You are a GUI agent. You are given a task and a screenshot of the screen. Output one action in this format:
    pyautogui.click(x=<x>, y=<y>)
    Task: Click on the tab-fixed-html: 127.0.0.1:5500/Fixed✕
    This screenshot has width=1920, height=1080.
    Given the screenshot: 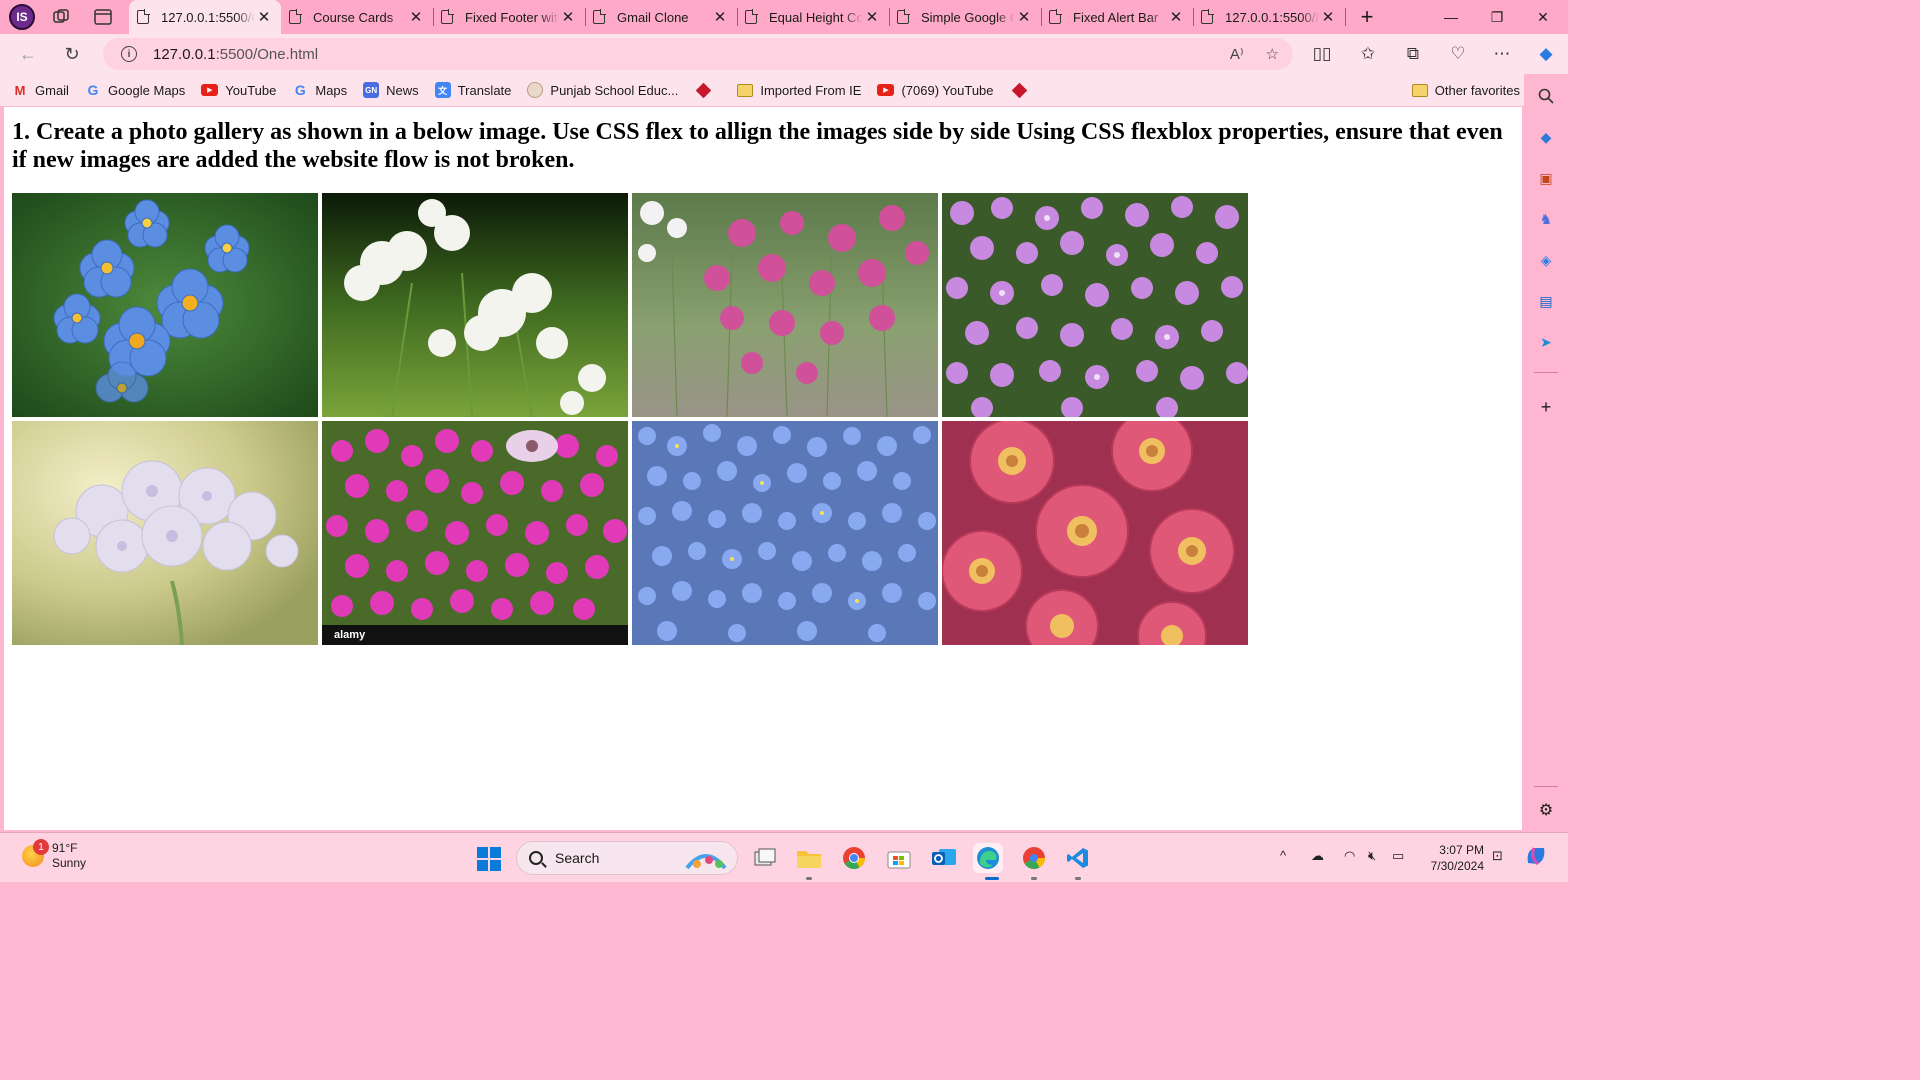 What is the action you would take?
    pyautogui.click(x=1269, y=17)
    